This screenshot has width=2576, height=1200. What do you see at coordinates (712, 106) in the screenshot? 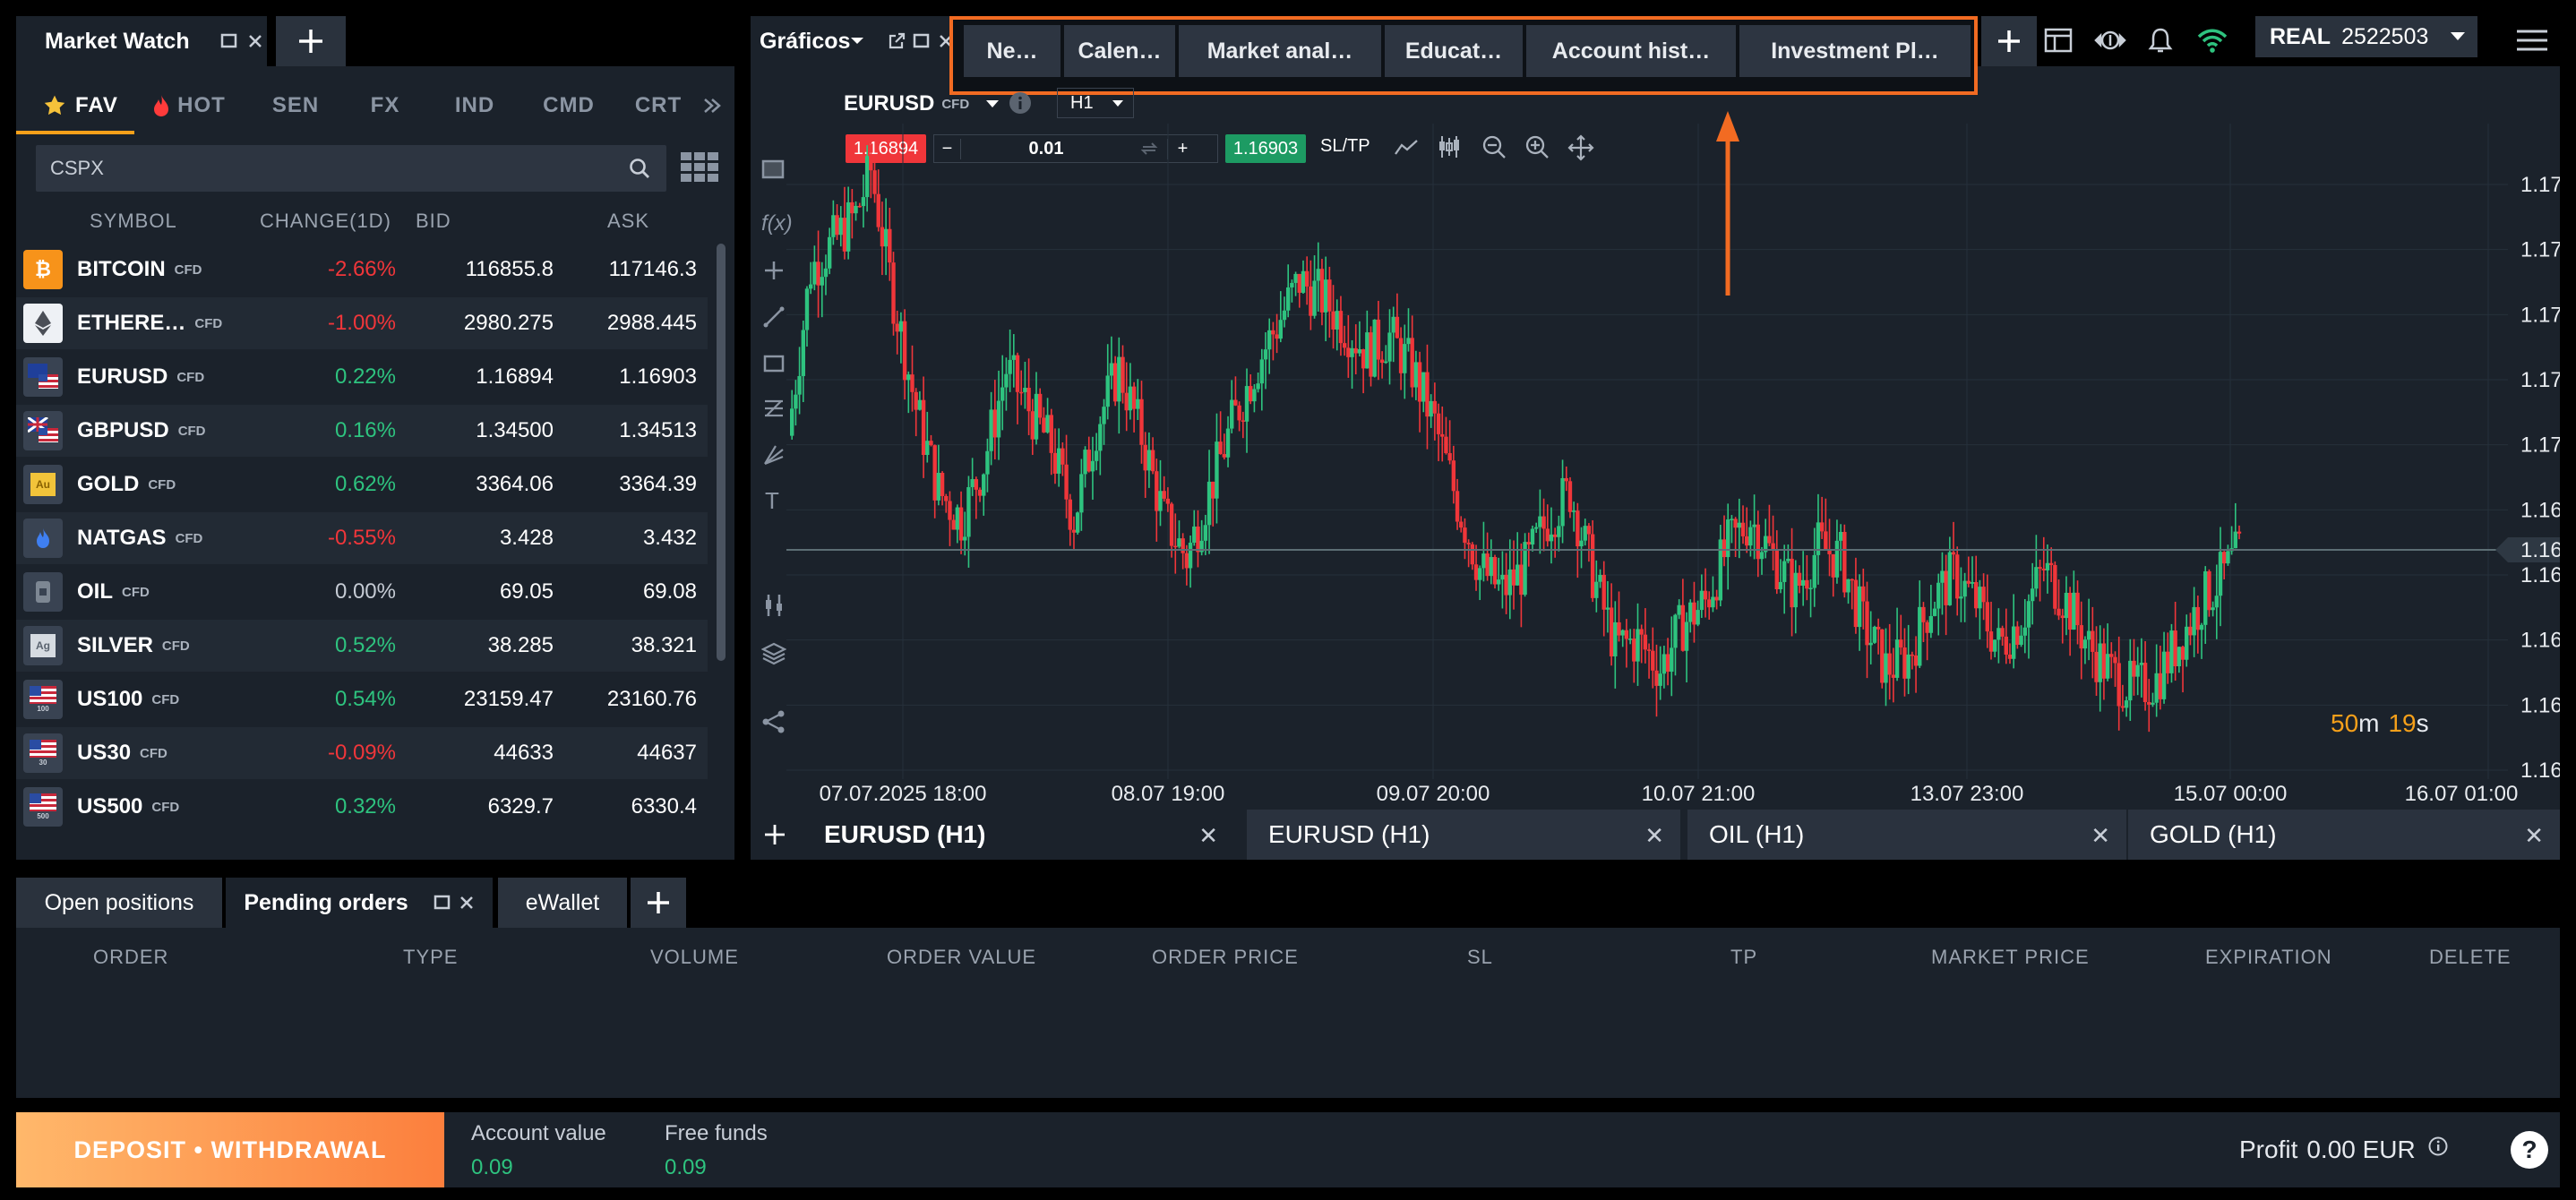
I see `more-categories-icon` at bounding box center [712, 106].